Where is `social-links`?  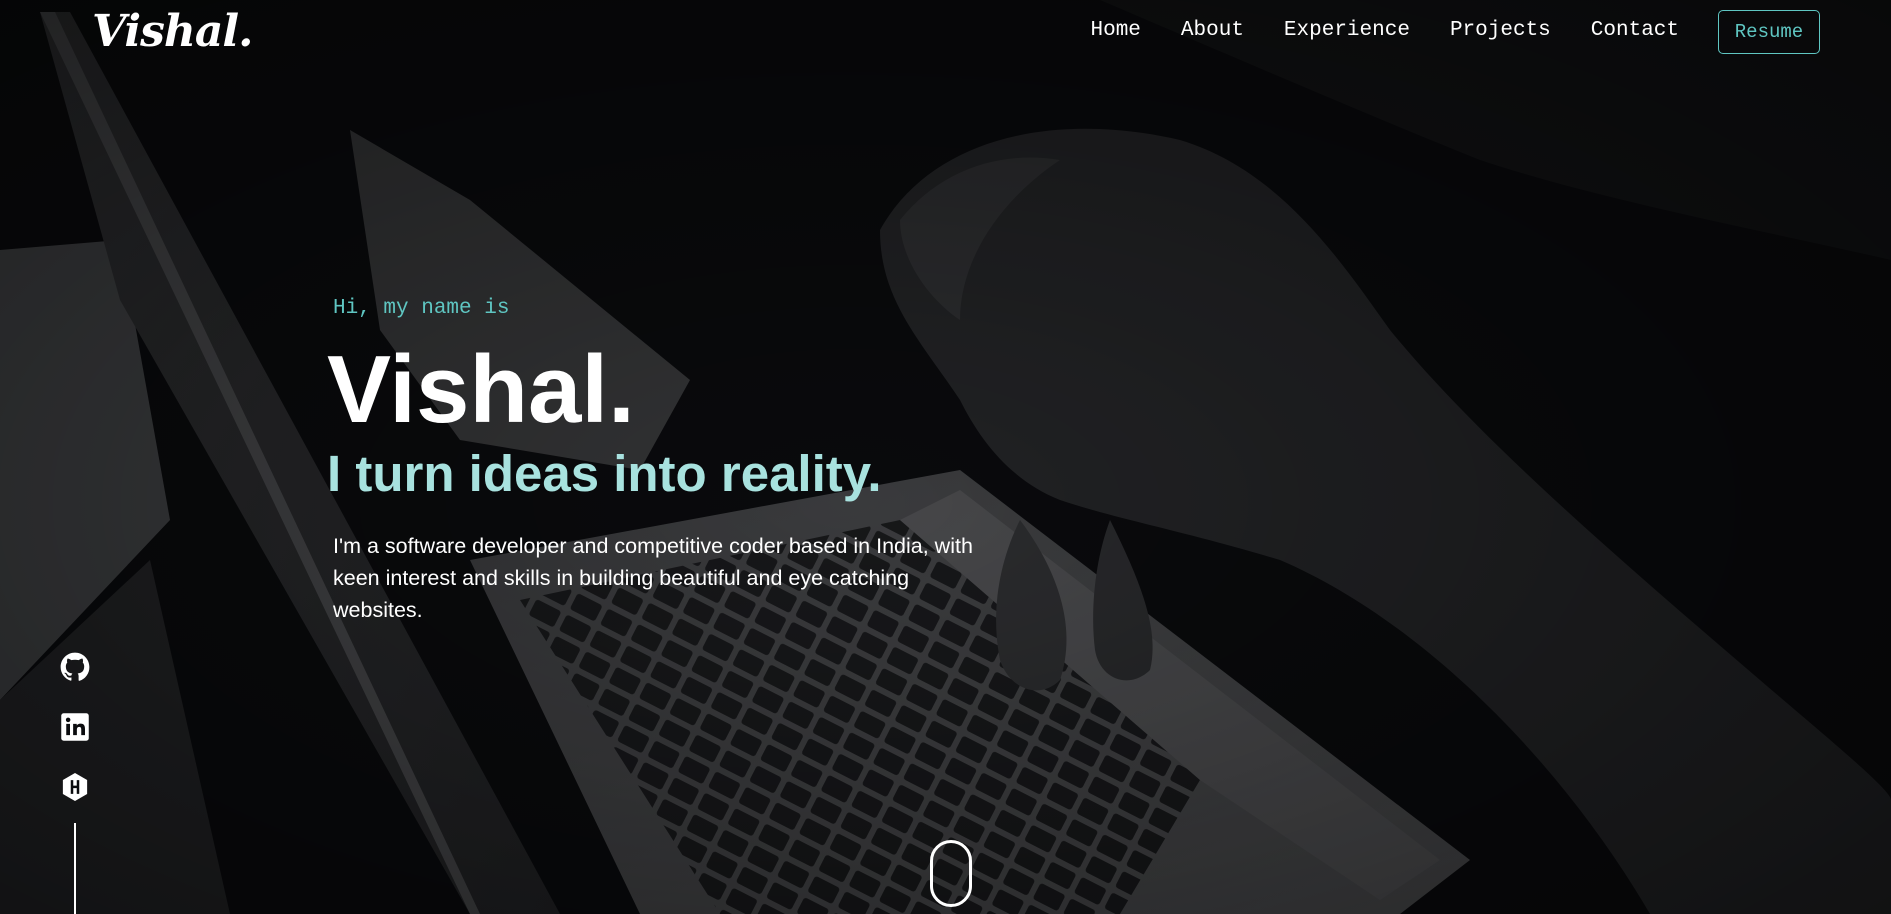 social-links is located at coordinates (75, 742).